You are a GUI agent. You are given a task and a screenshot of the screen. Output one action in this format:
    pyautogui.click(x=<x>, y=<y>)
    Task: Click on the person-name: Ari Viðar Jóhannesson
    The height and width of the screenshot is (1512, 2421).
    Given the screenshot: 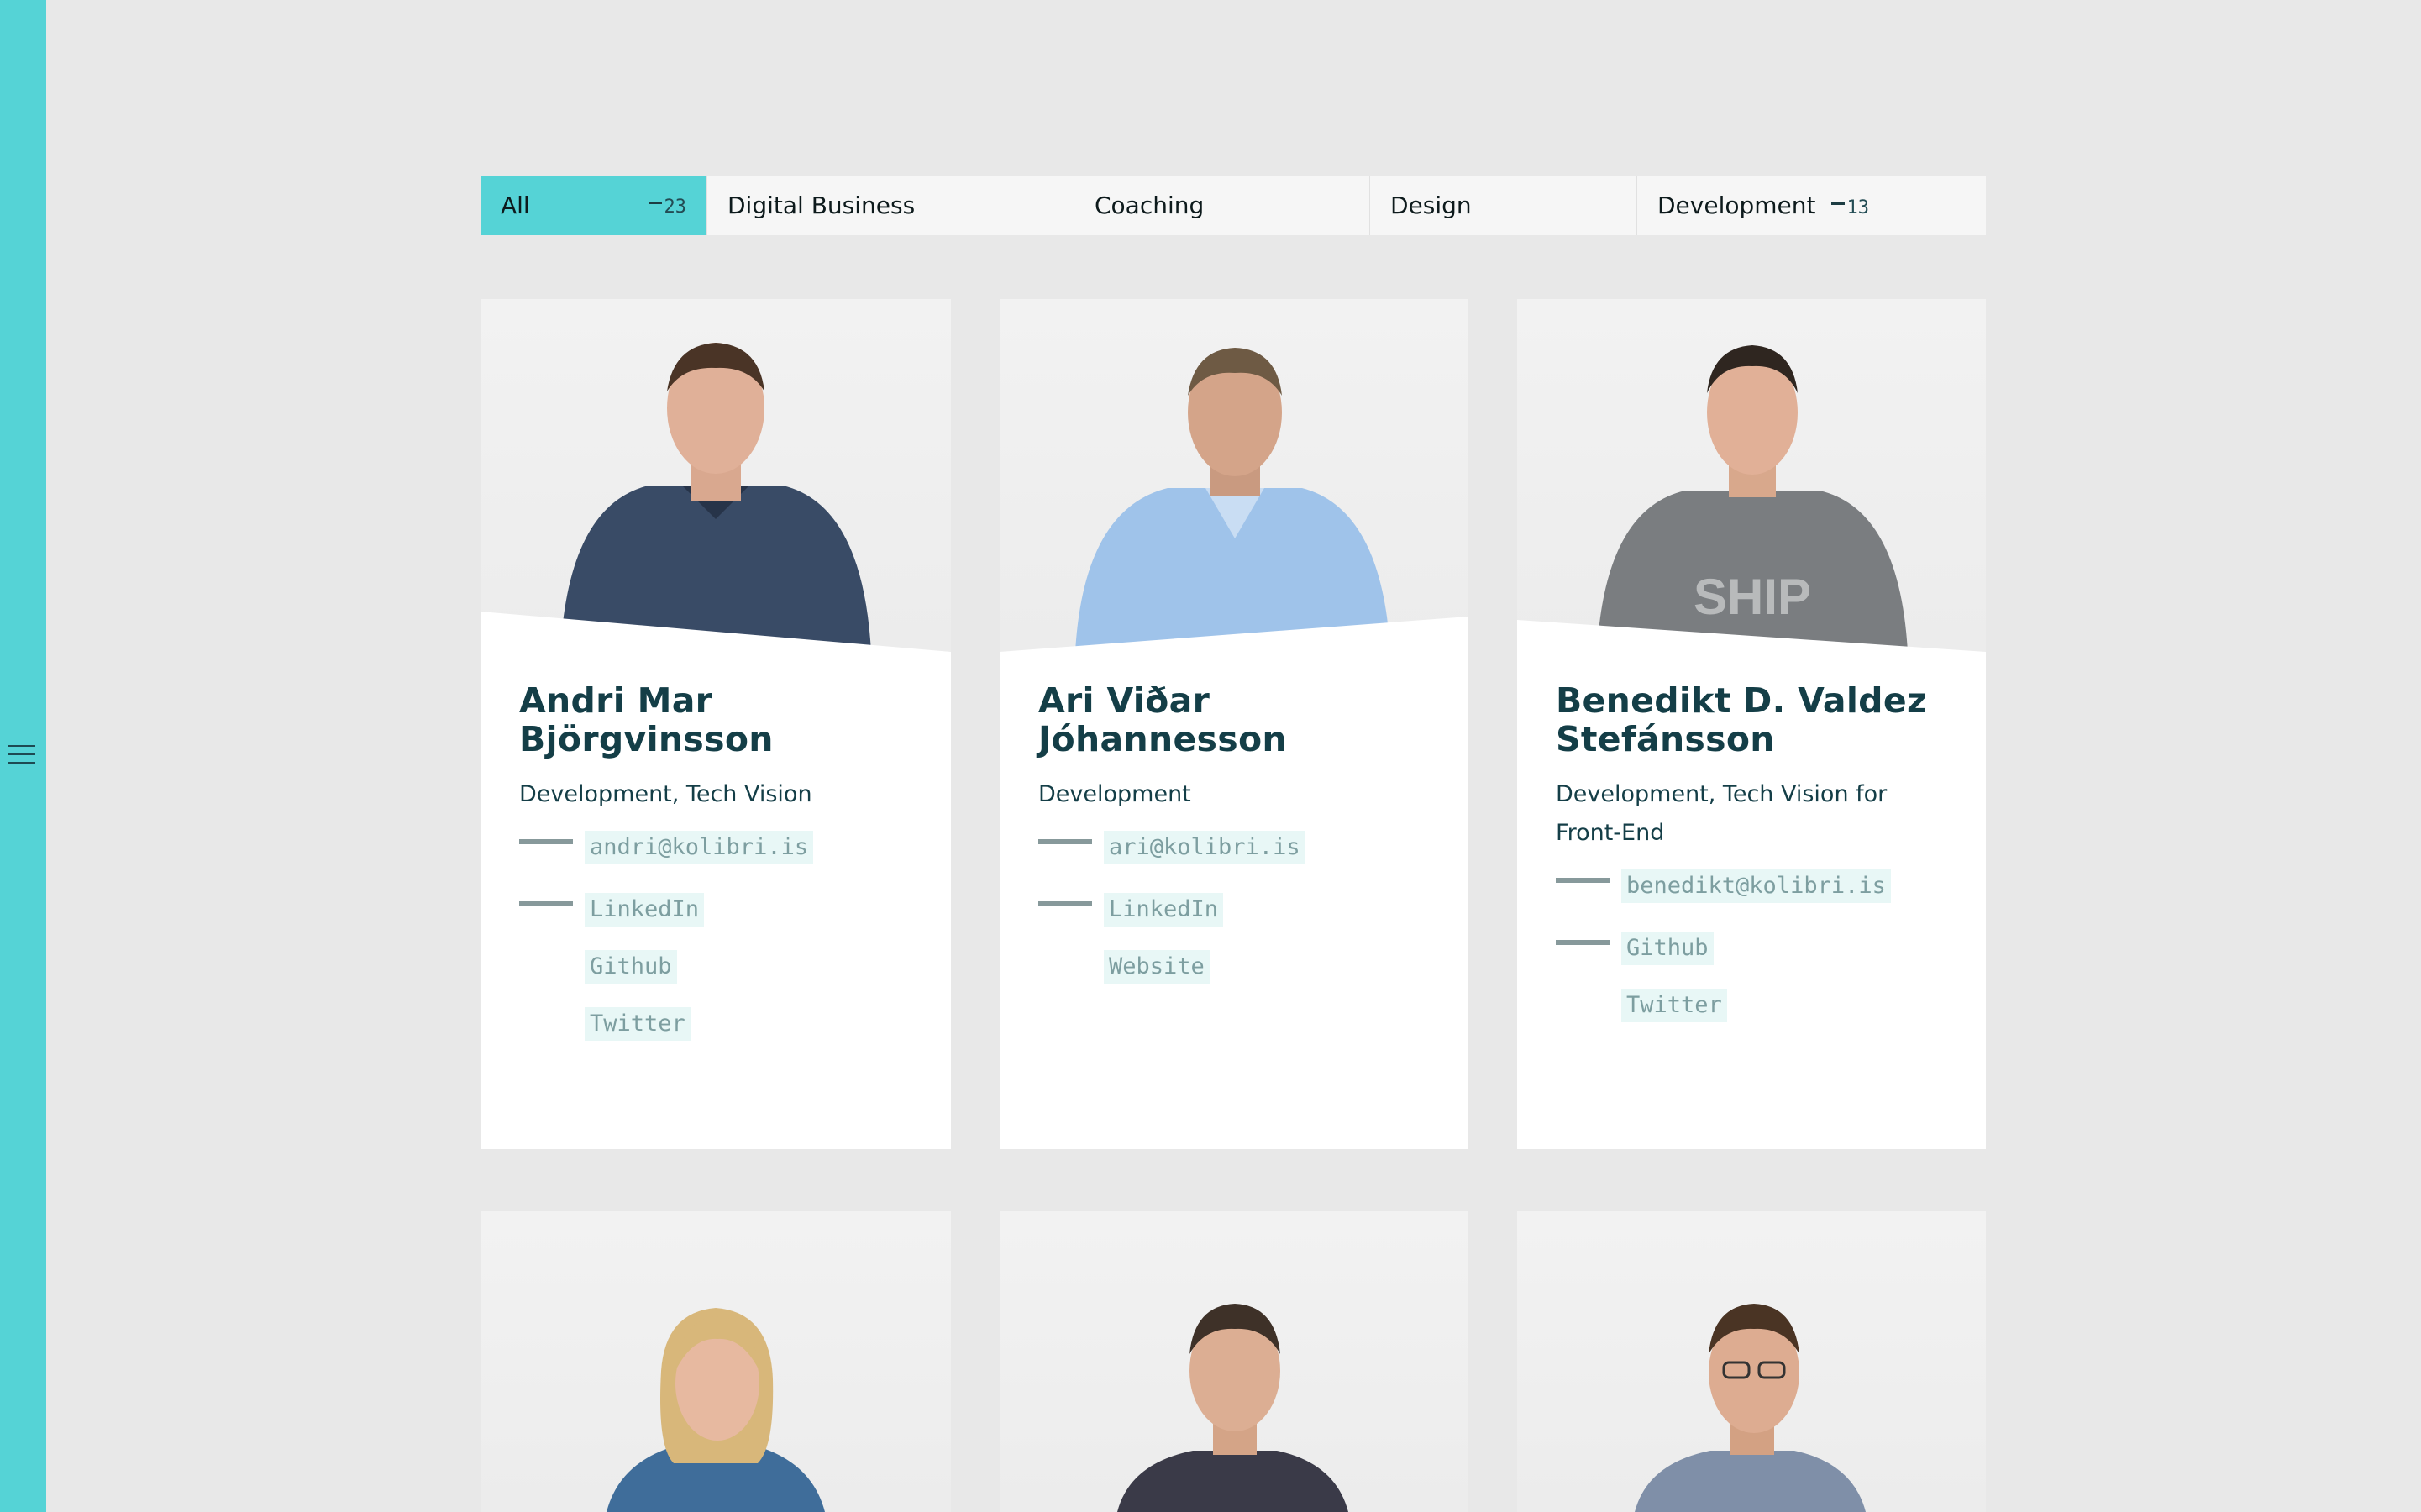 What is the action you would take?
    pyautogui.click(x=1162, y=719)
    